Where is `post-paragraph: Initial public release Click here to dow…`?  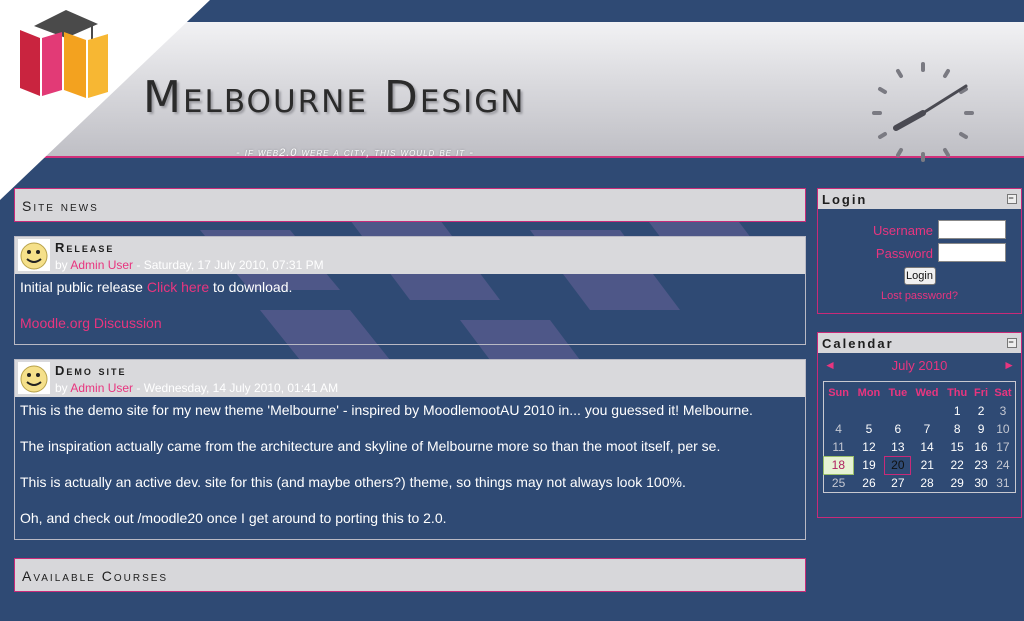 post-paragraph: Initial public release Click here to dow… is located at coordinates (410, 287).